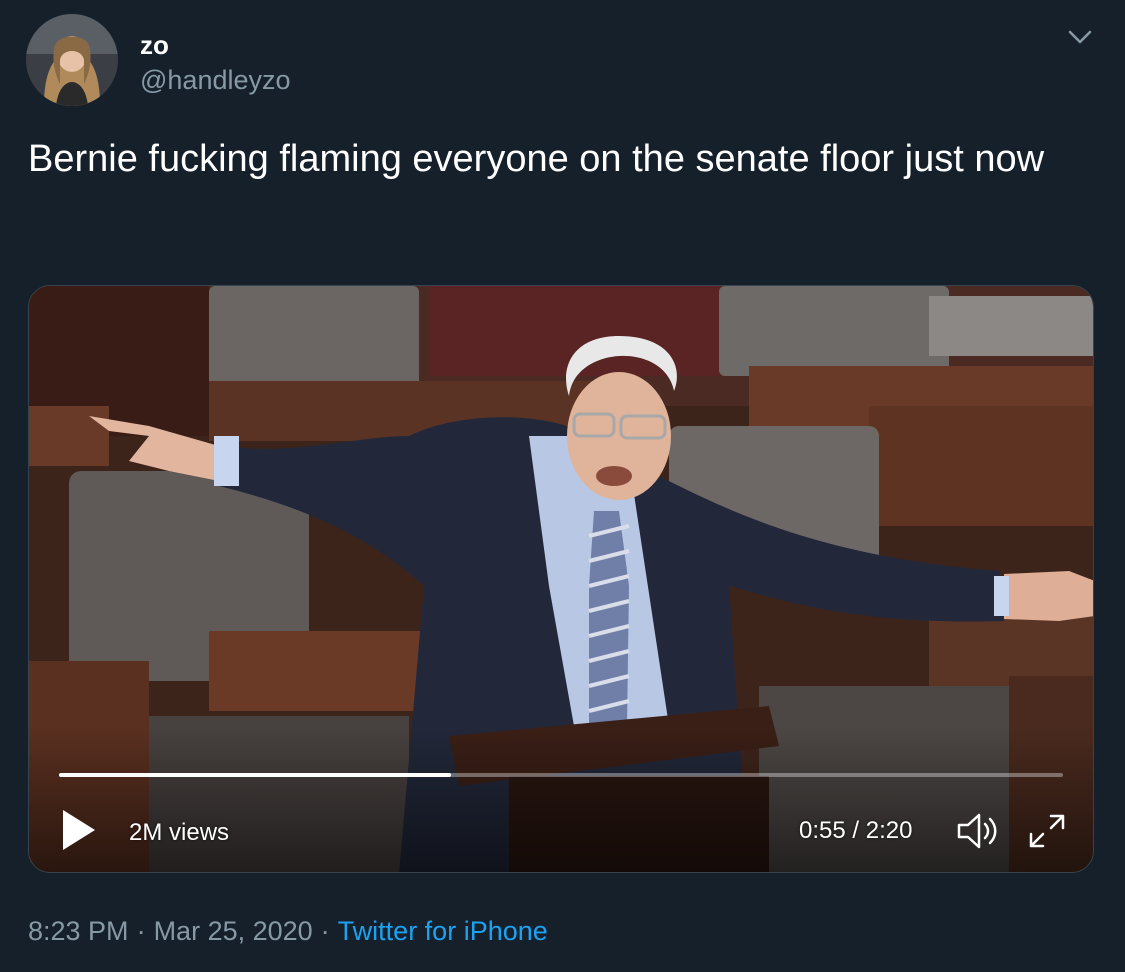 Image resolution: width=1125 pixels, height=972 pixels. What do you see at coordinates (78, 931) in the screenshot?
I see `tweet-time: 8:23 PM` at bounding box center [78, 931].